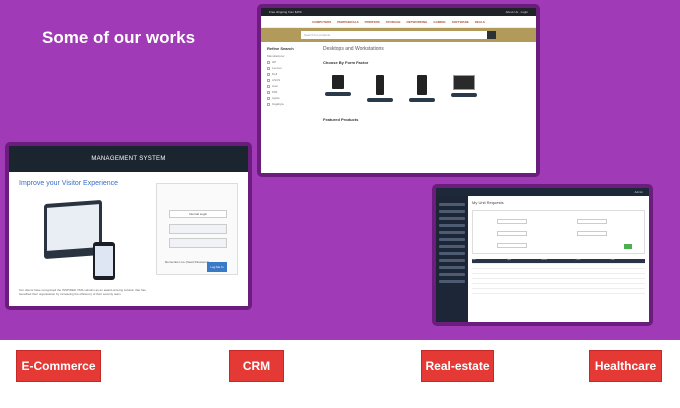 This screenshot has height=408, width=680. I want to click on category-heading: Desktops and Workstations, so click(353, 49).